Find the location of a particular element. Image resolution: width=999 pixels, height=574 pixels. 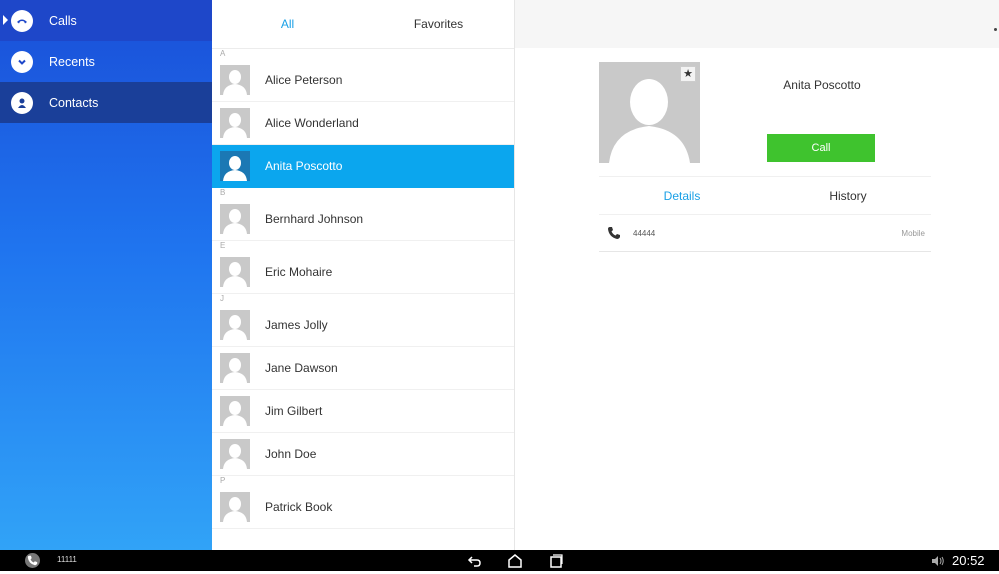

phone-number-row: 44444 Mobile is located at coordinates (765, 233).